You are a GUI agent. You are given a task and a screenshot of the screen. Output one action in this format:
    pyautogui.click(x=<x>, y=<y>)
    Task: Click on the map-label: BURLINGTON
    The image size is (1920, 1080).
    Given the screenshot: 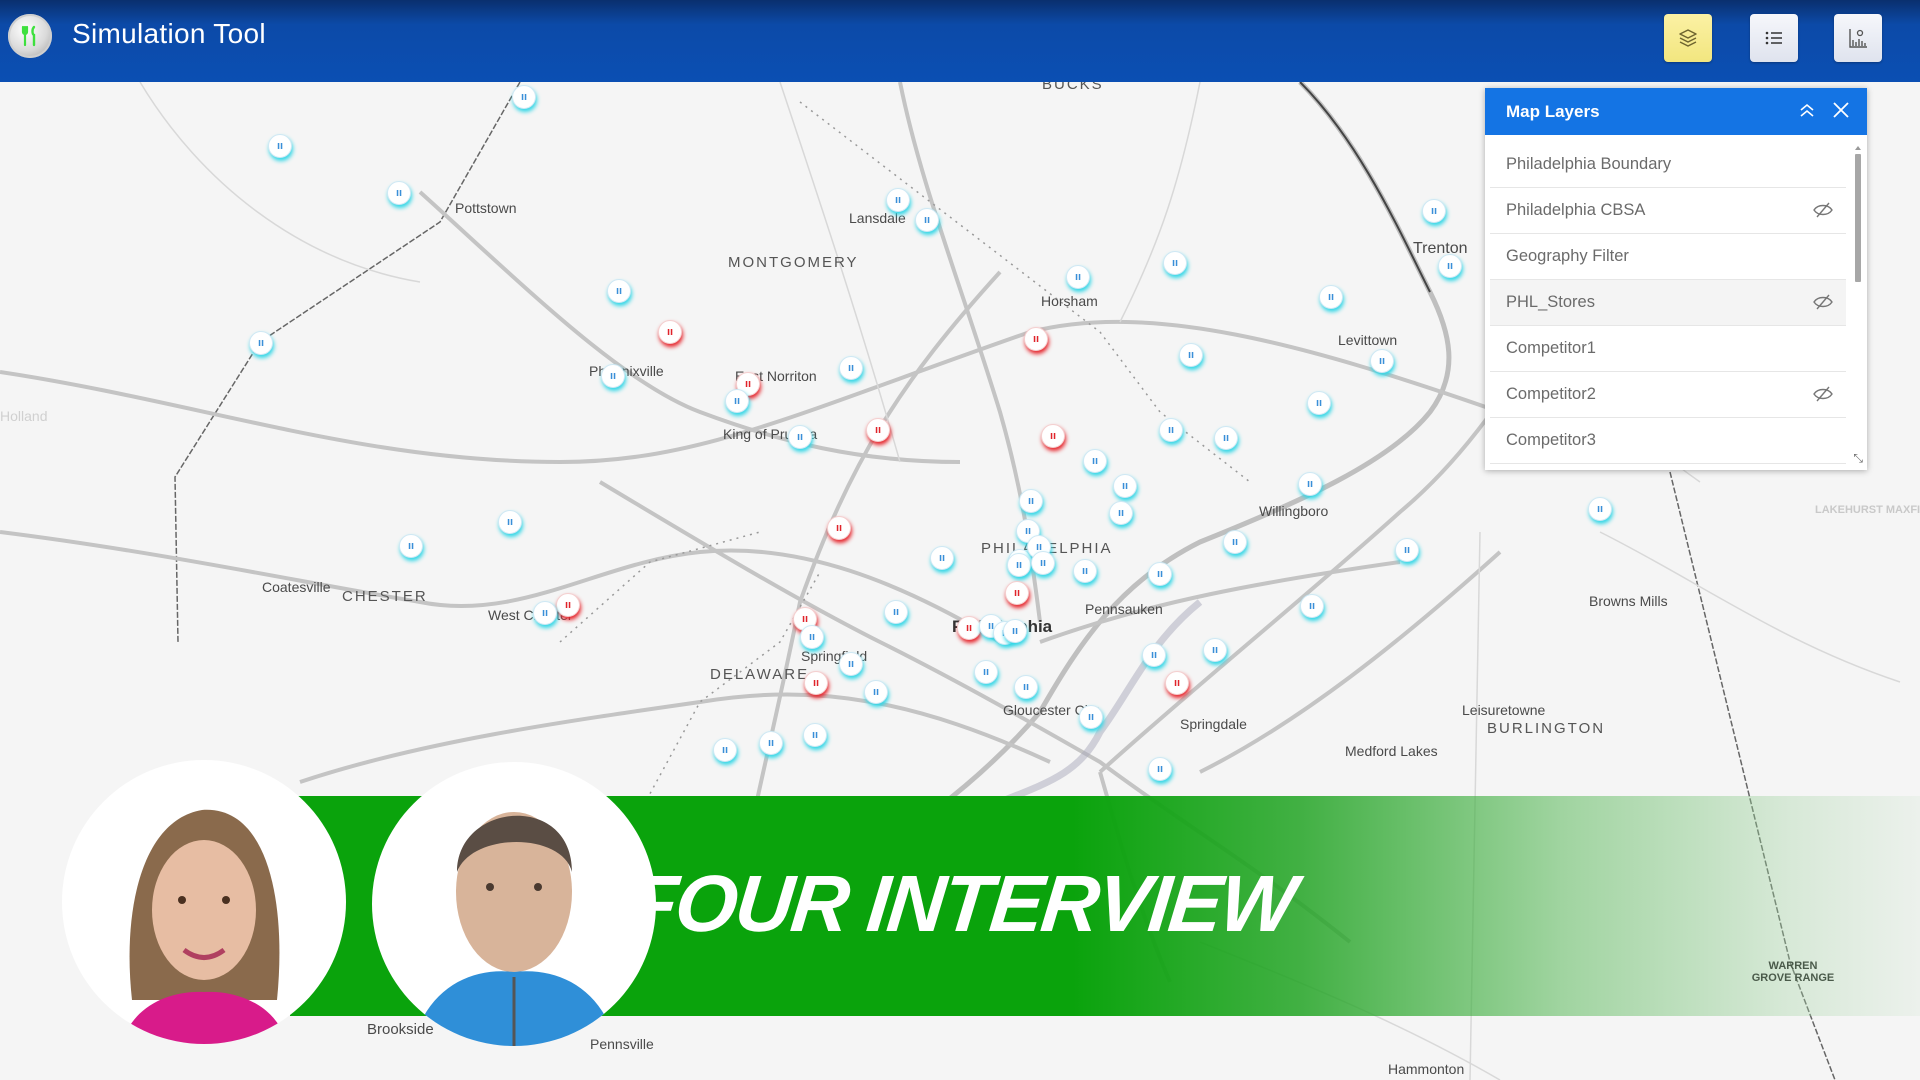 What is the action you would take?
    pyautogui.click(x=1546, y=728)
    